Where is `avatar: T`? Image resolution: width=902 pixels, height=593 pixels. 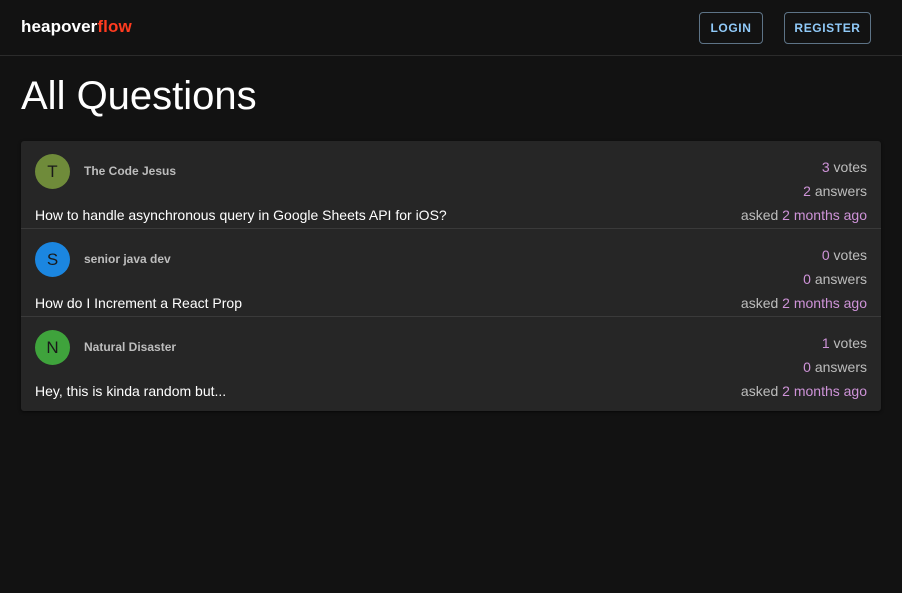 avatar: T is located at coordinates (52, 171).